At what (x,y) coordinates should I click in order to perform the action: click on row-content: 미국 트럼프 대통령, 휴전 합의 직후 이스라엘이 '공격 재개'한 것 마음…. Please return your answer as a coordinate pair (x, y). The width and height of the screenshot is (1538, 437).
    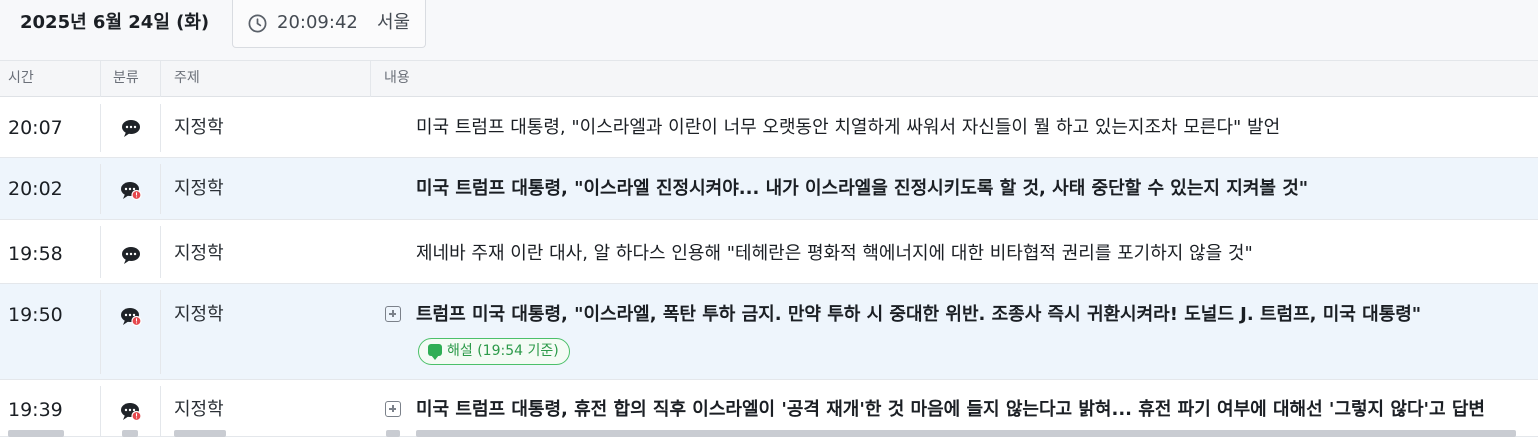
    Looking at the image, I should click on (950, 410).